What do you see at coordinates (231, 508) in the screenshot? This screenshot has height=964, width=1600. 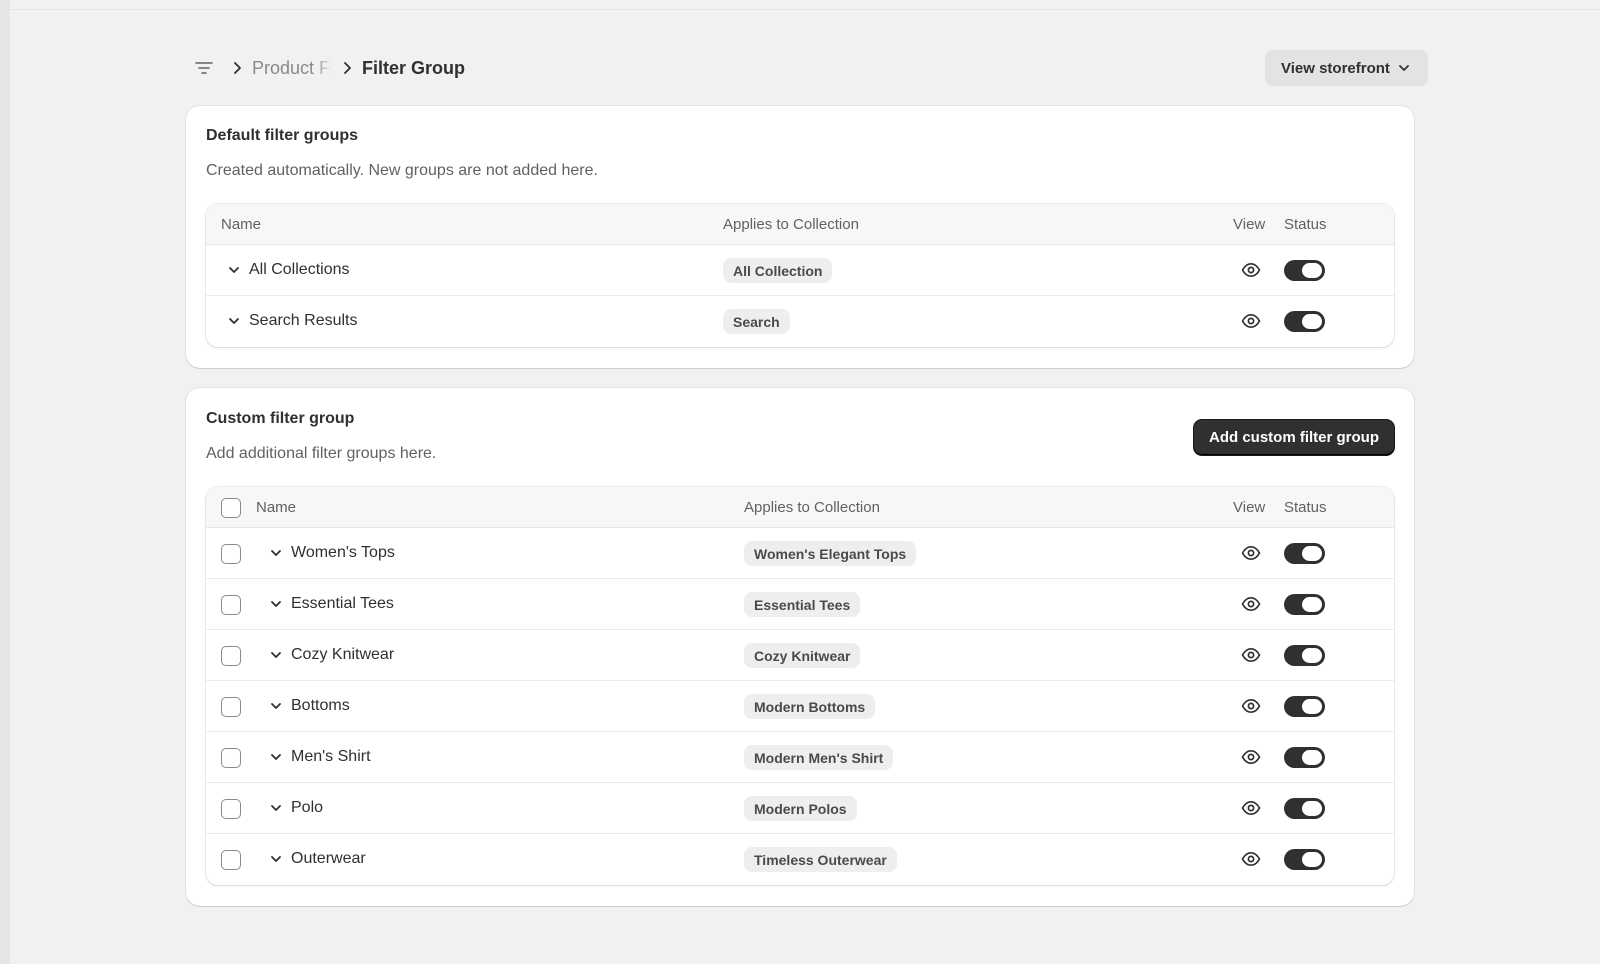 I see `select-all-checkbox` at bounding box center [231, 508].